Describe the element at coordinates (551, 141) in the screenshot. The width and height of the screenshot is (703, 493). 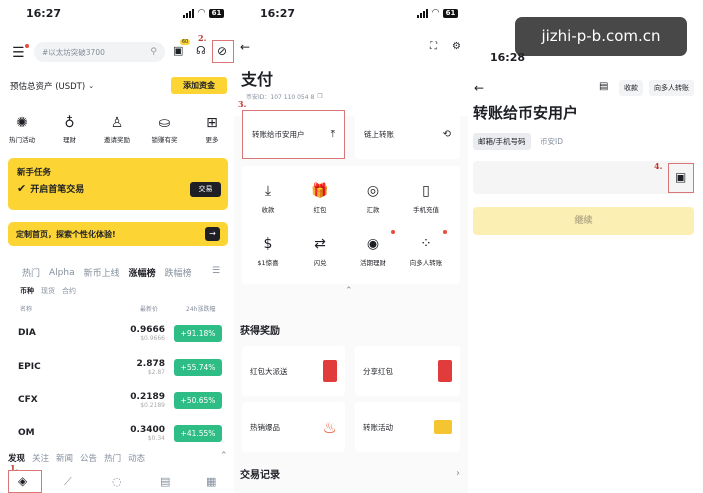
I see `tab-binance-id: 币安ID` at that location.